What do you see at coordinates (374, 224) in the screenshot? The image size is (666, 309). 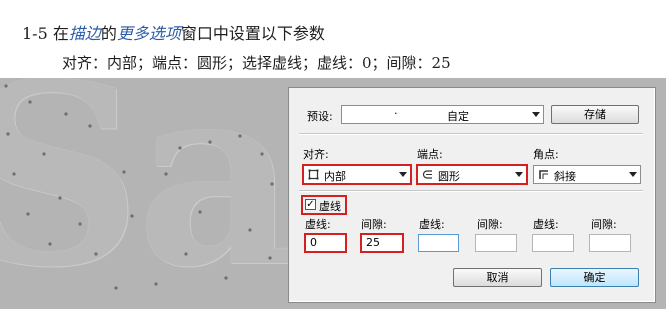 I see `gap-label-1: 间隙:` at bounding box center [374, 224].